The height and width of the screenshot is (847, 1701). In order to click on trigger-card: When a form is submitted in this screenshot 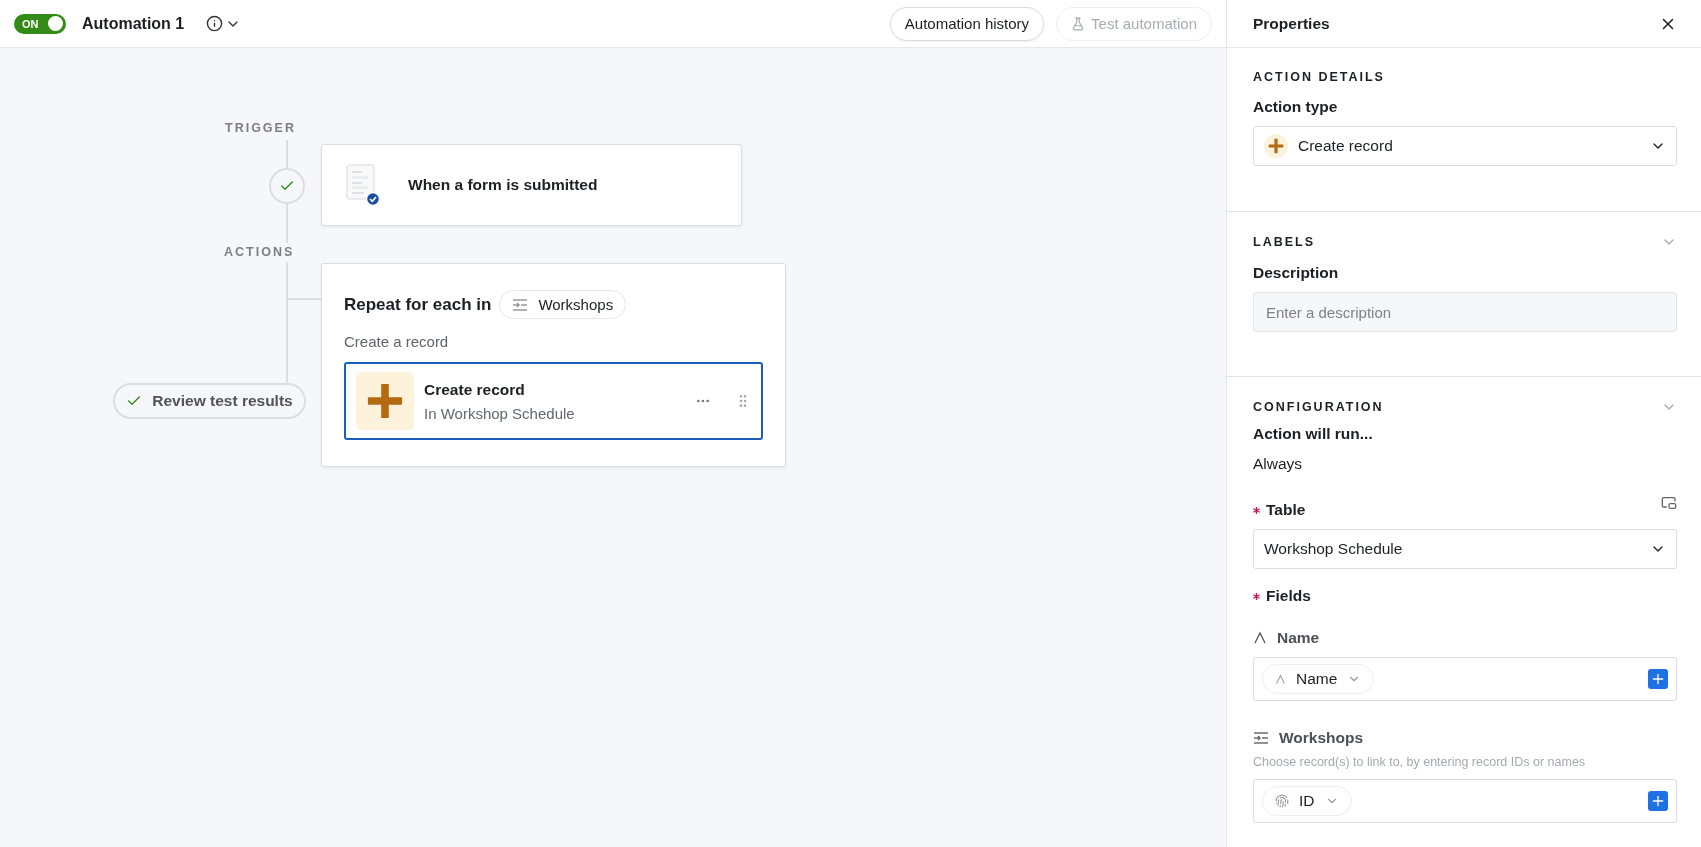, I will do `click(531, 185)`.